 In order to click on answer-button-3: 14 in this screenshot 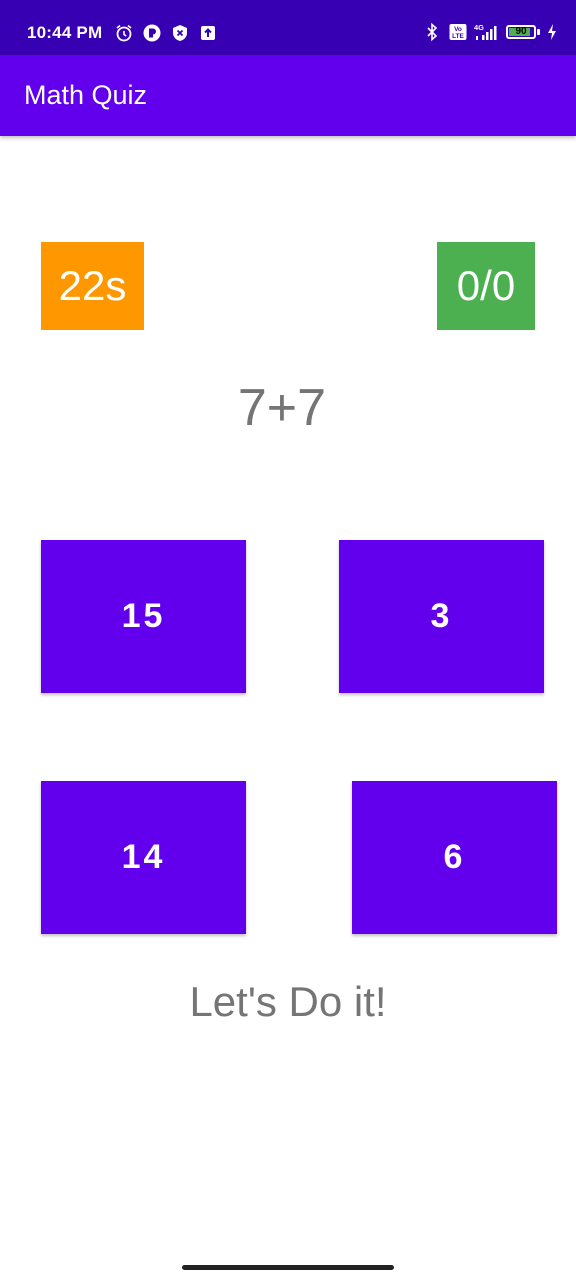, I will do `click(143, 857)`.